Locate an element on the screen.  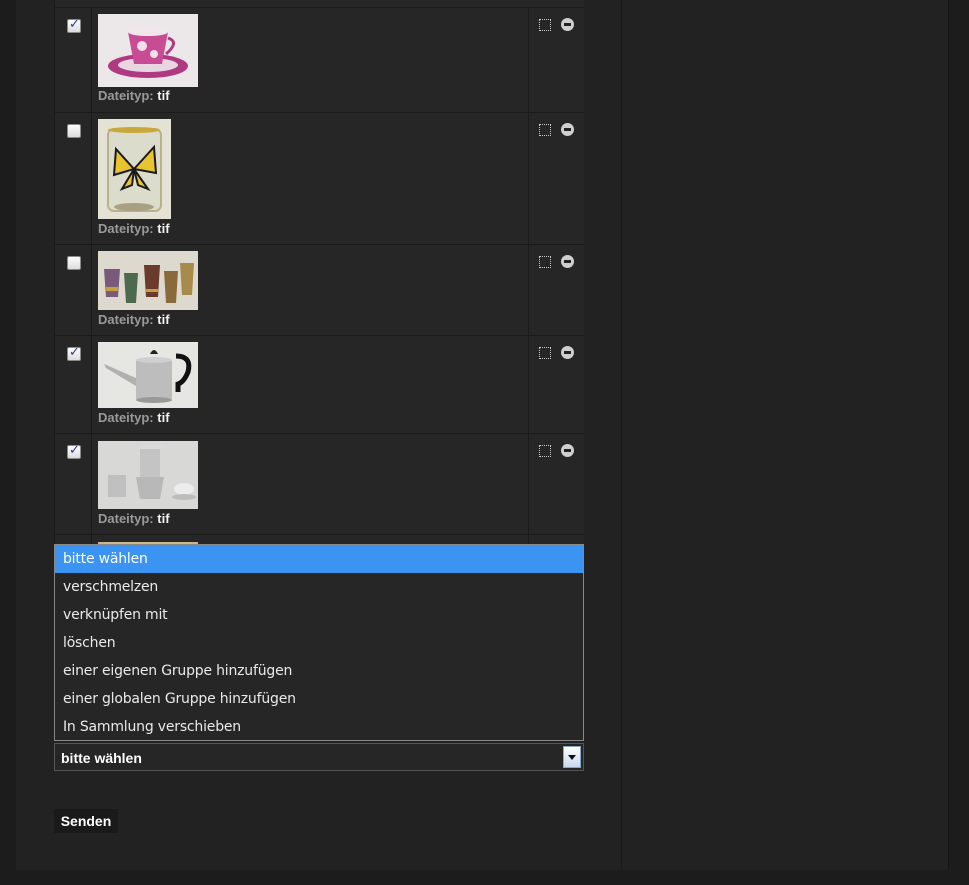
dropdown-option: einer globalen Gruppe hinzufügen is located at coordinates (319, 699).